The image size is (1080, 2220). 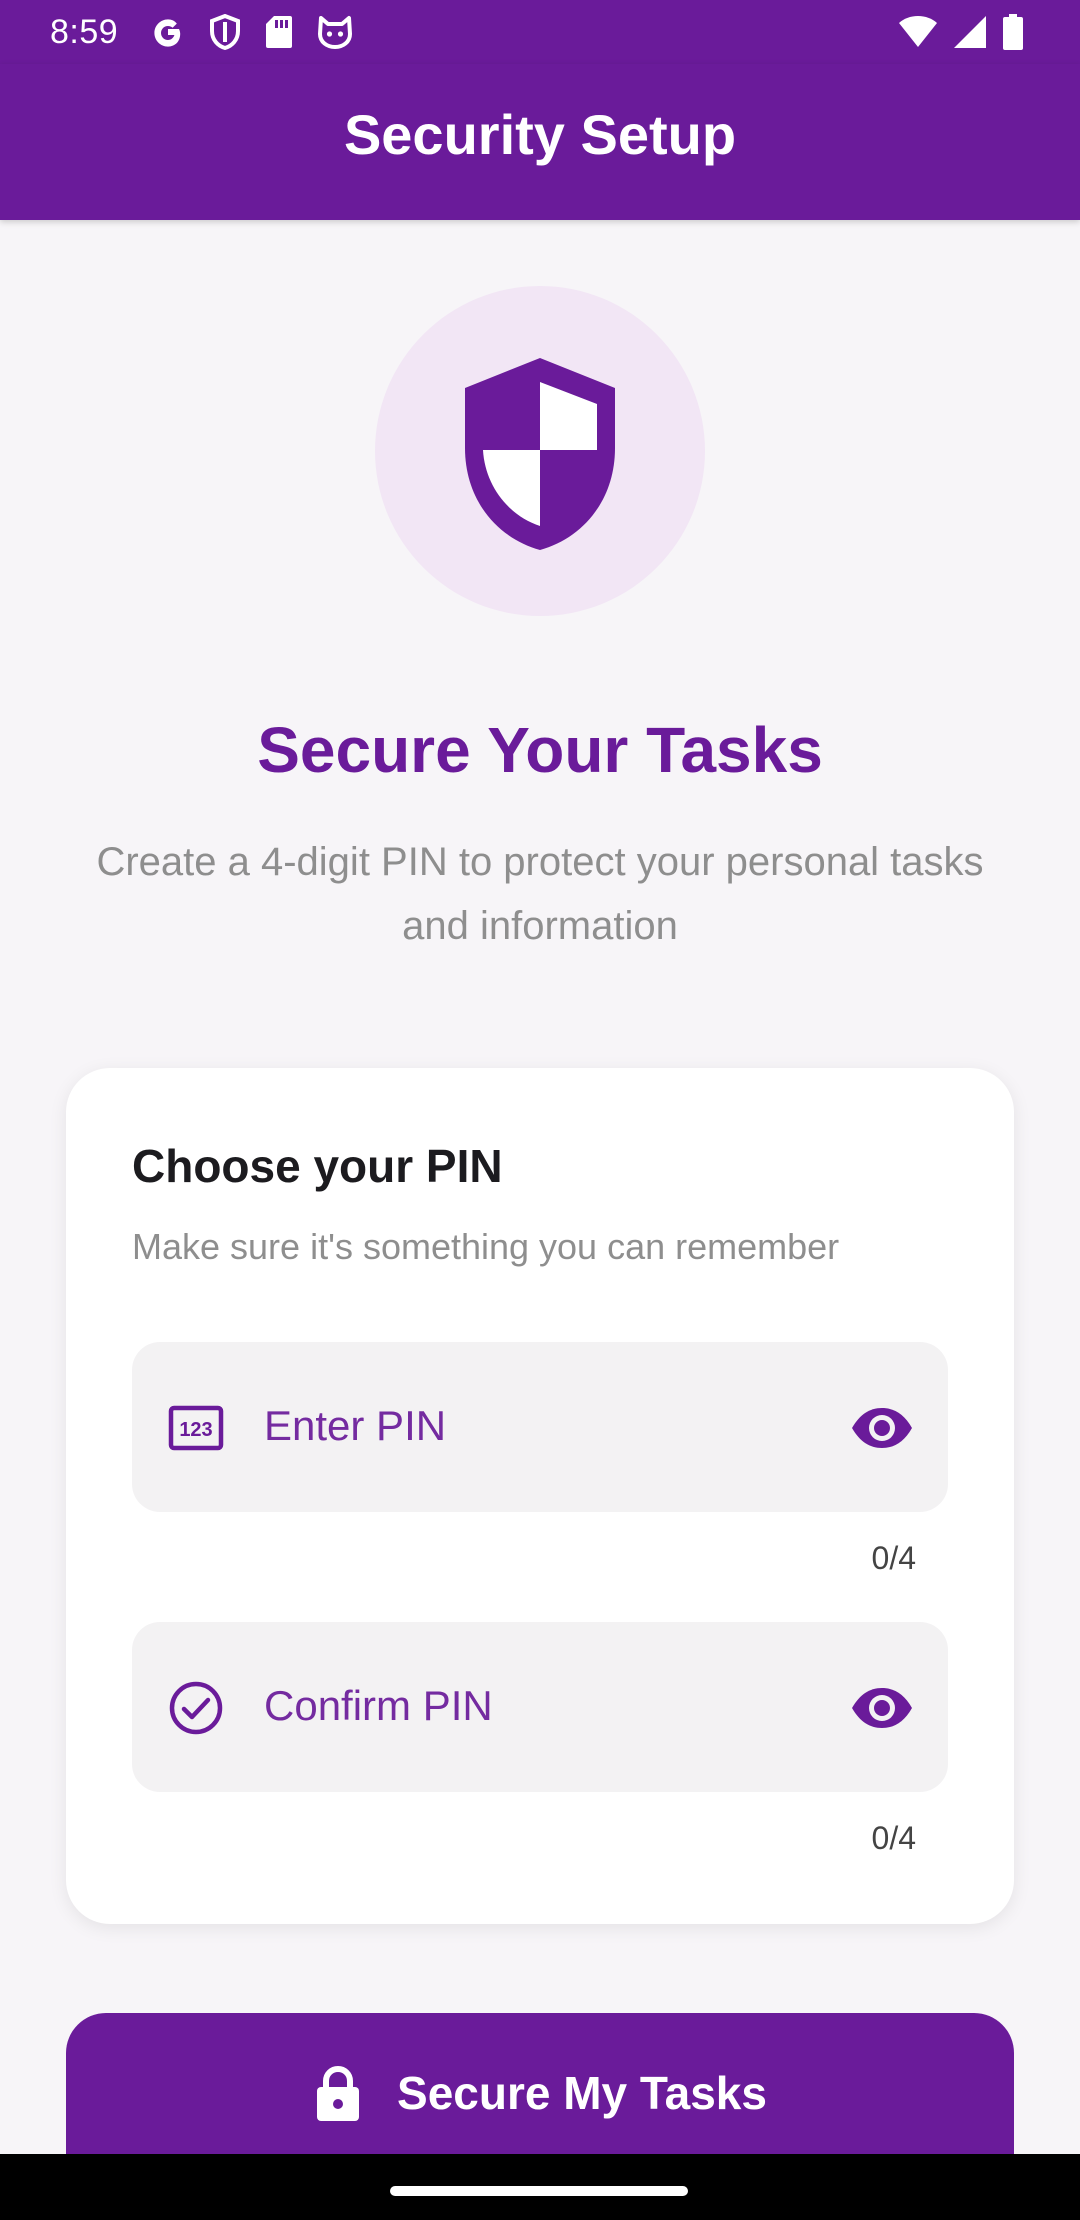 What do you see at coordinates (279, 32) in the screenshot?
I see `sd-card-icon` at bounding box center [279, 32].